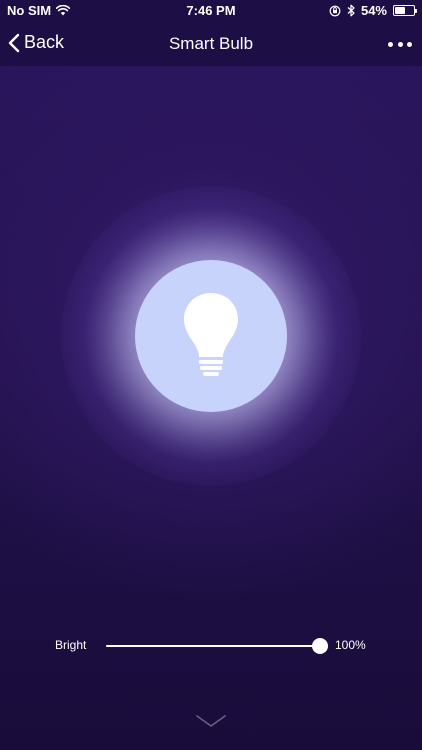  Describe the element at coordinates (213, 646) in the screenshot. I see `slider-fill` at that location.